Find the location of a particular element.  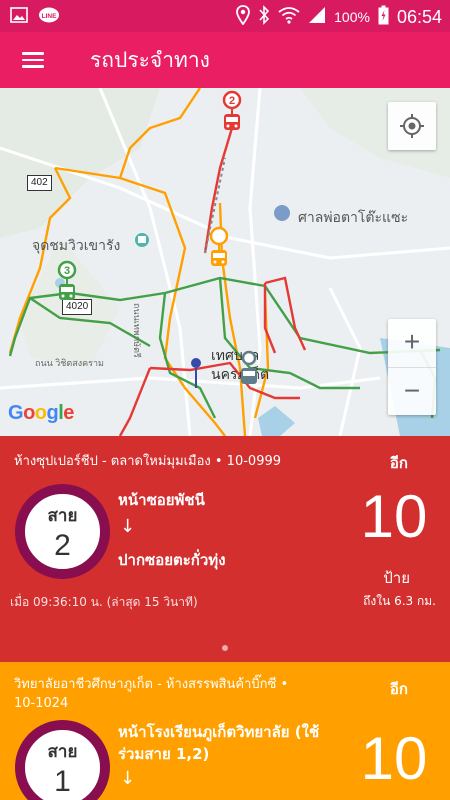

road-shield-402: 402 is located at coordinates (39, 183).